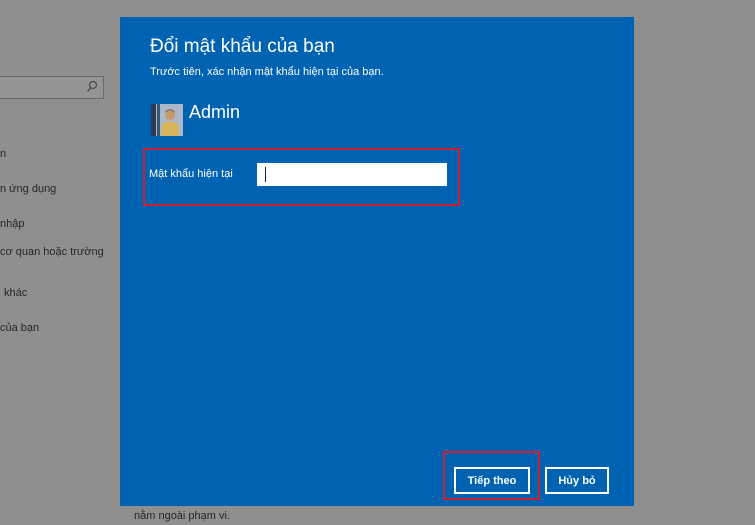 This screenshot has height=525, width=755. I want to click on background-nav-item: của bạn, so click(20, 328).